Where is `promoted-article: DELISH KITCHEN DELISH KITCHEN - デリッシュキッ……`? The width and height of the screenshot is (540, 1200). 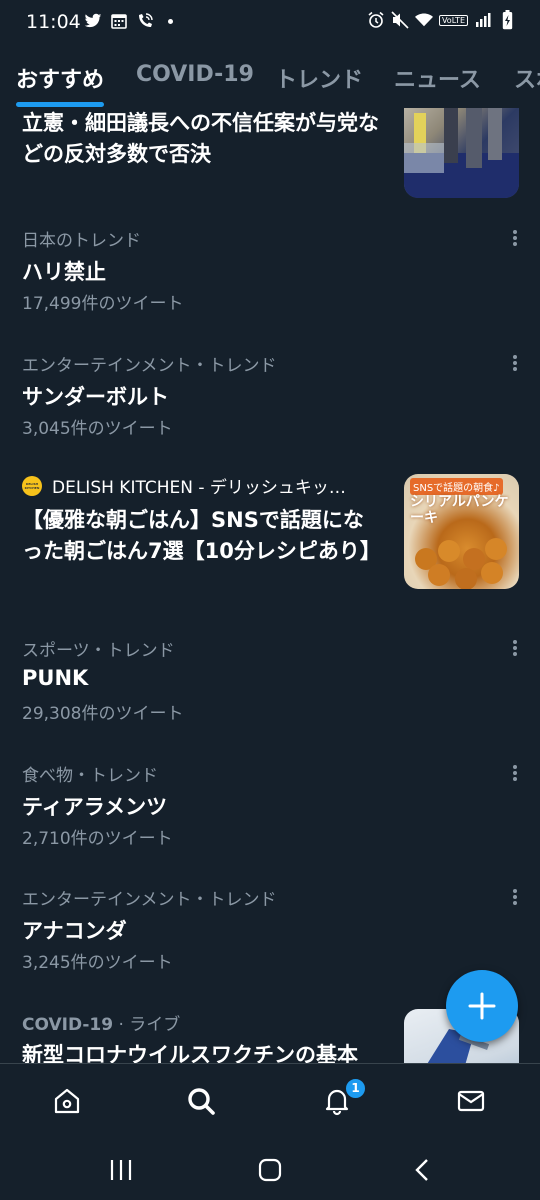 promoted-article: DELISH KITCHEN DELISH KITCHEN - デリッシュキッ…… is located at coordinates (270, 532).